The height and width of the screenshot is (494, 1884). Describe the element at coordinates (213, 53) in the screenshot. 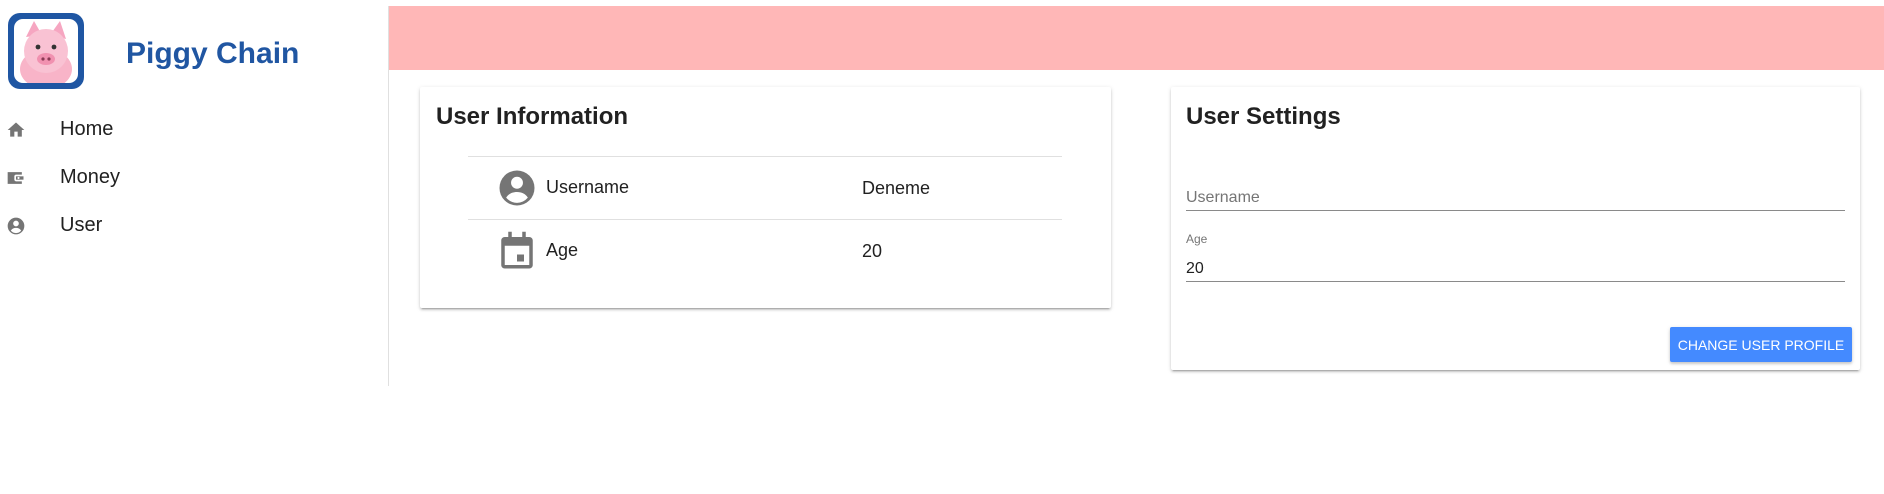

I see `app-title: Piggy Chain` at that location.